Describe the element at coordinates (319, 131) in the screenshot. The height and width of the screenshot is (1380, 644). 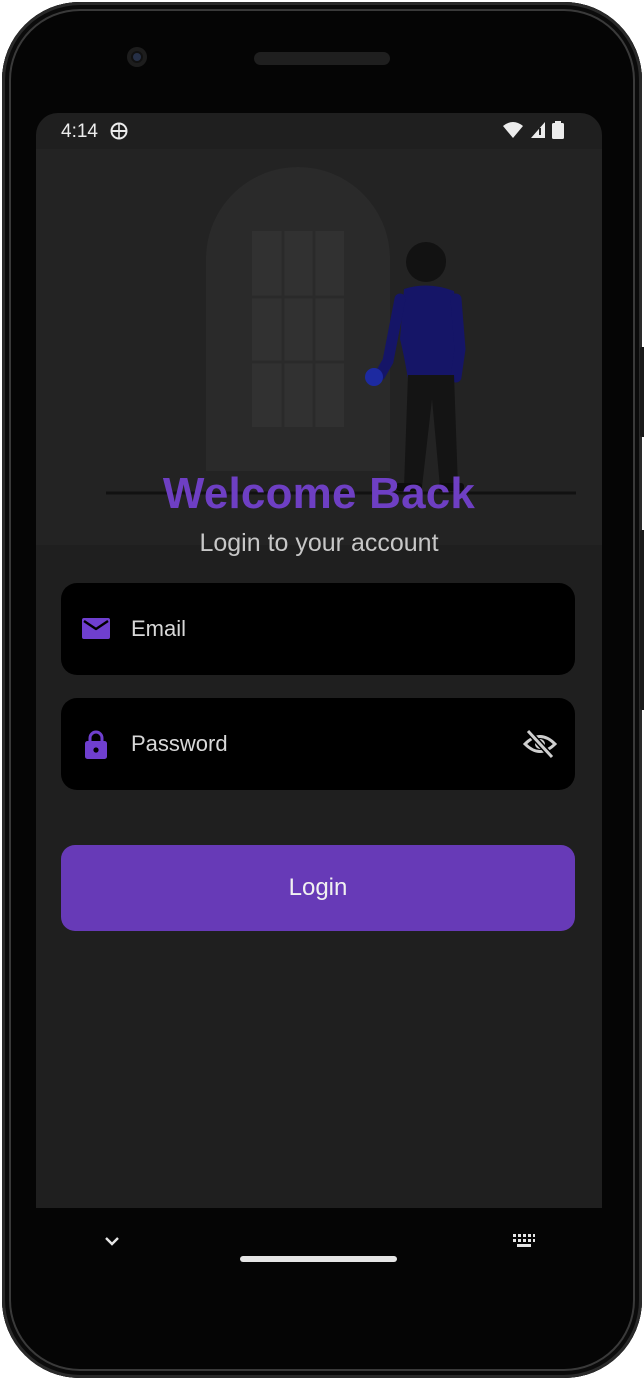
I see `status-bar: 4:14` at that location.